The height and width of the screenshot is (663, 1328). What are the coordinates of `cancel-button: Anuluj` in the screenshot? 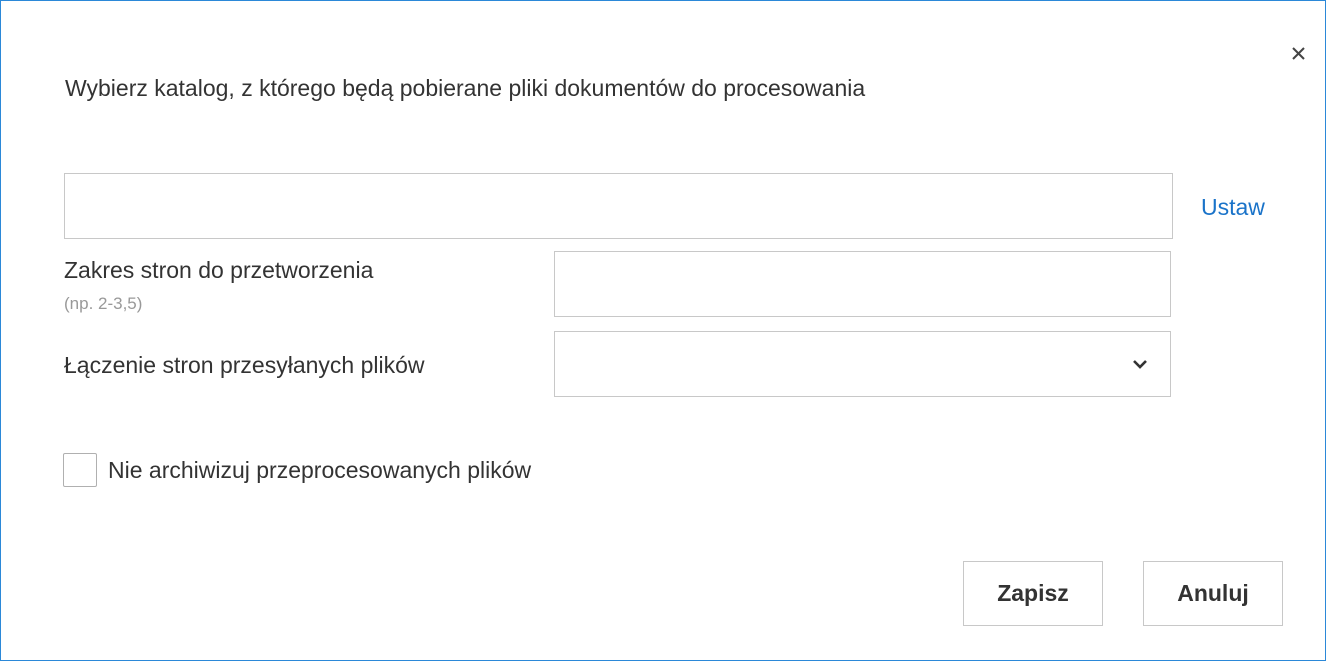 It's located at (1213, 593).